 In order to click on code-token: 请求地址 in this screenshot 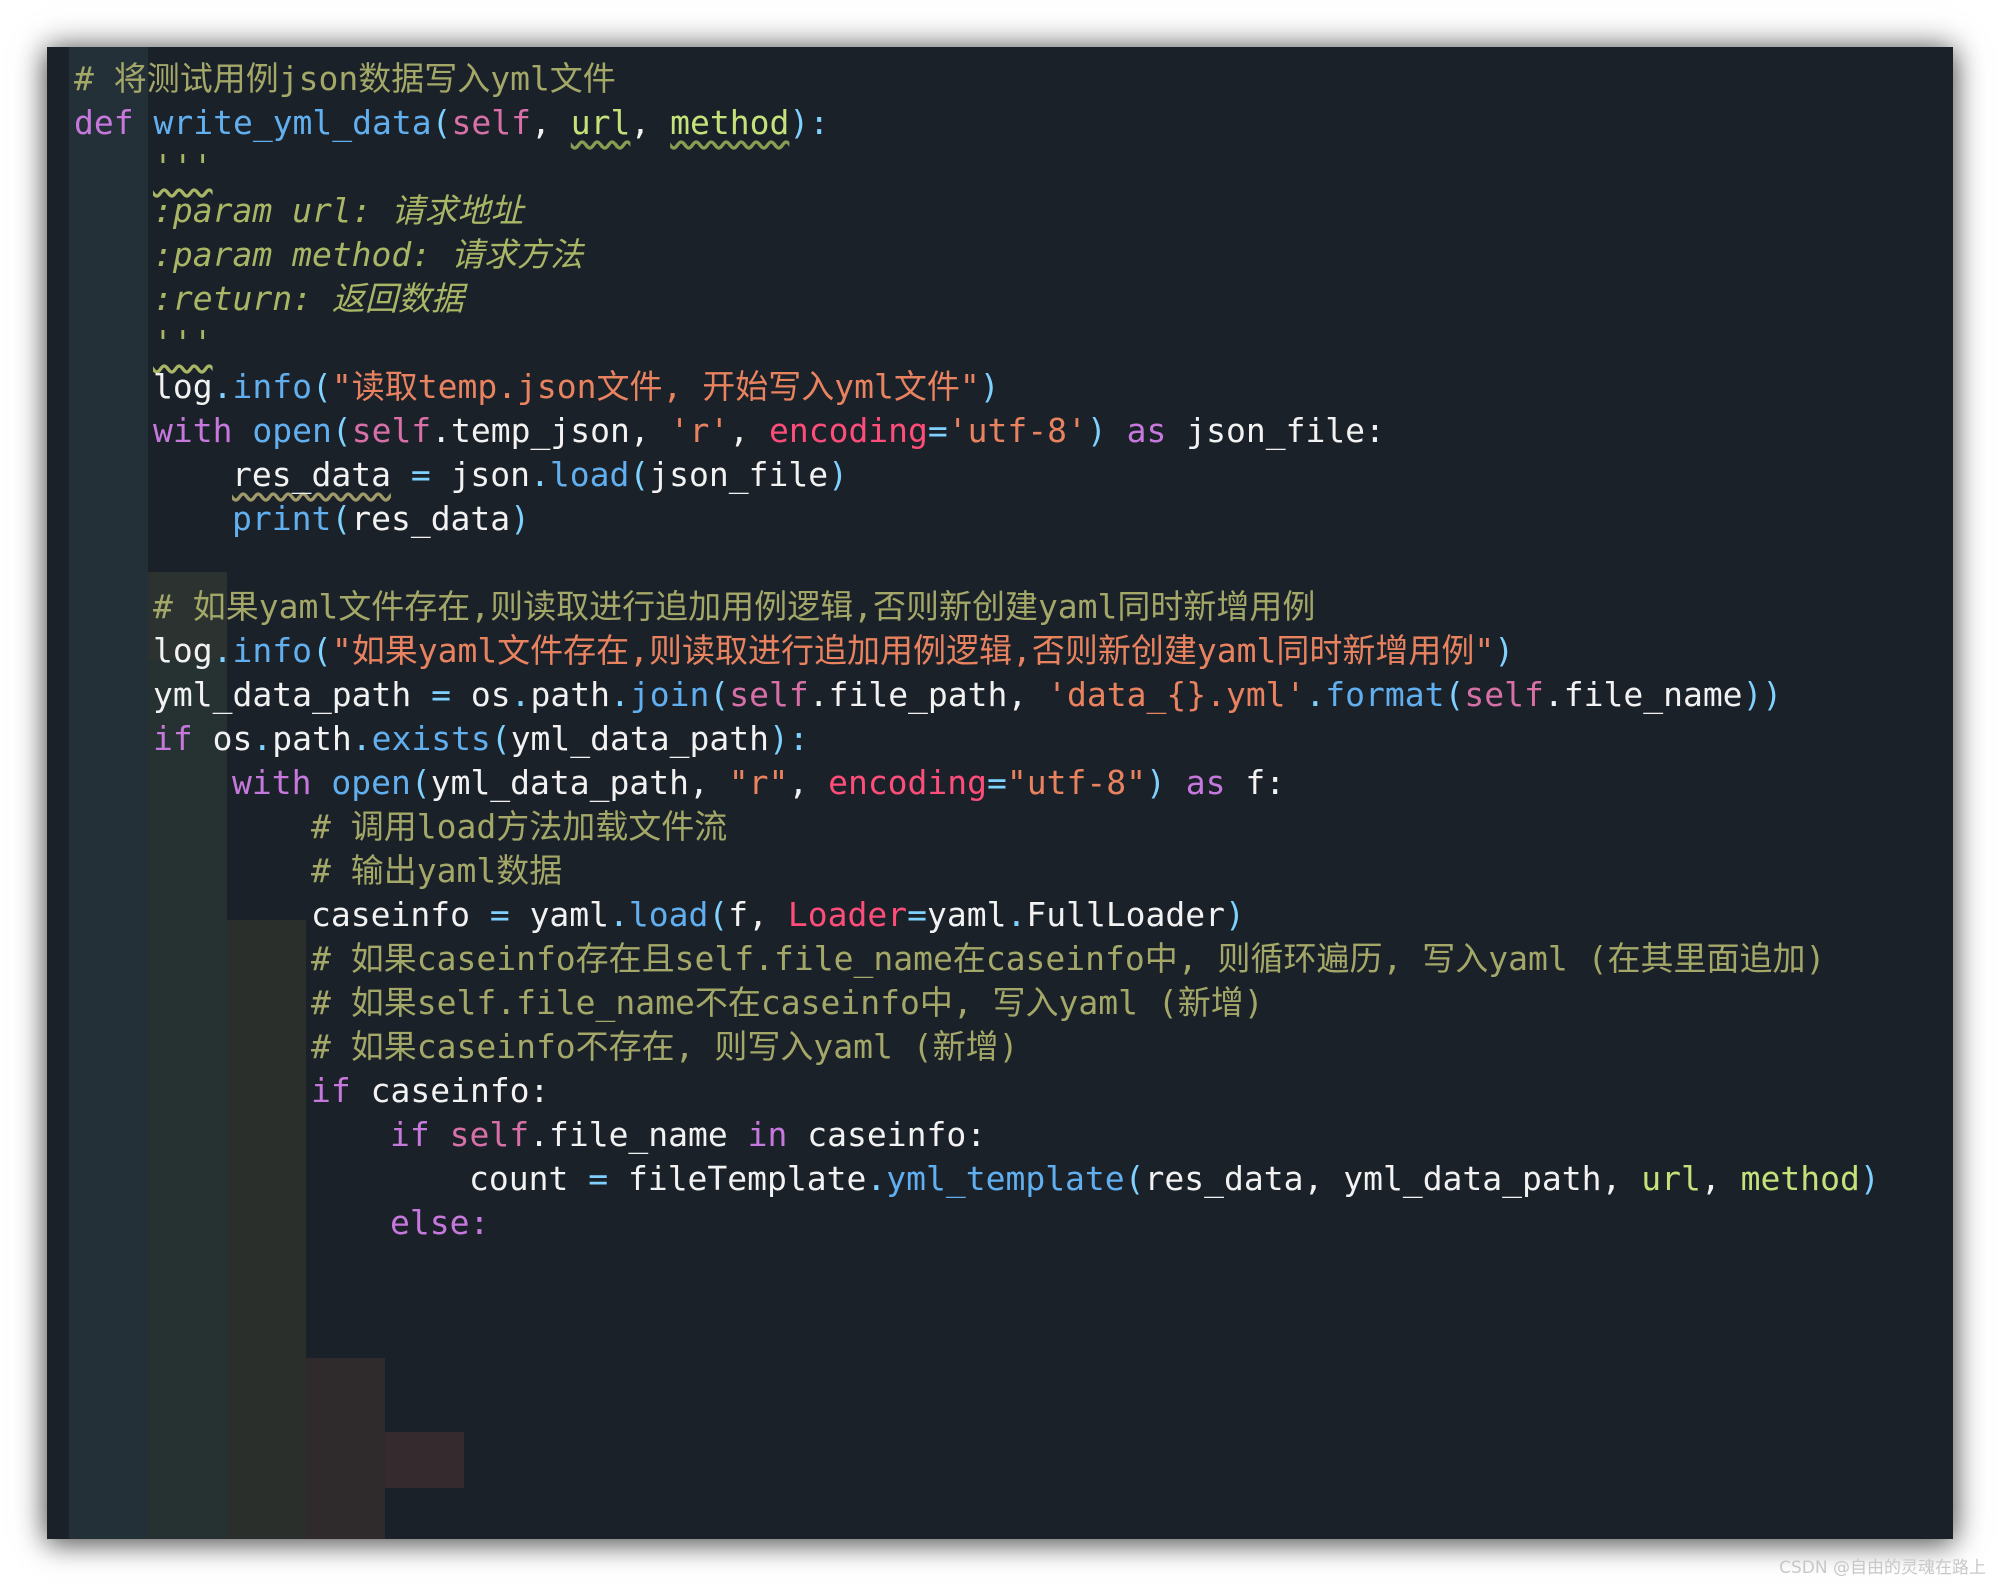, I will do `click(457, 210)`.